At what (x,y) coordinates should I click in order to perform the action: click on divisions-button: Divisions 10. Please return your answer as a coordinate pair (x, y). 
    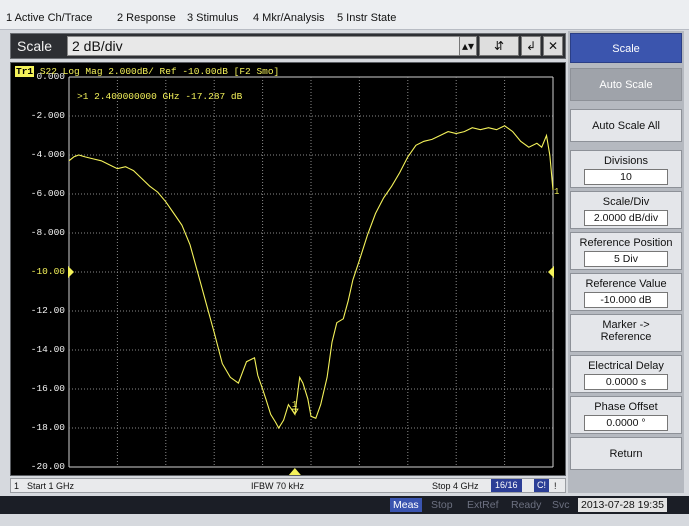
    Looking at the image, I should click on (626, 169).